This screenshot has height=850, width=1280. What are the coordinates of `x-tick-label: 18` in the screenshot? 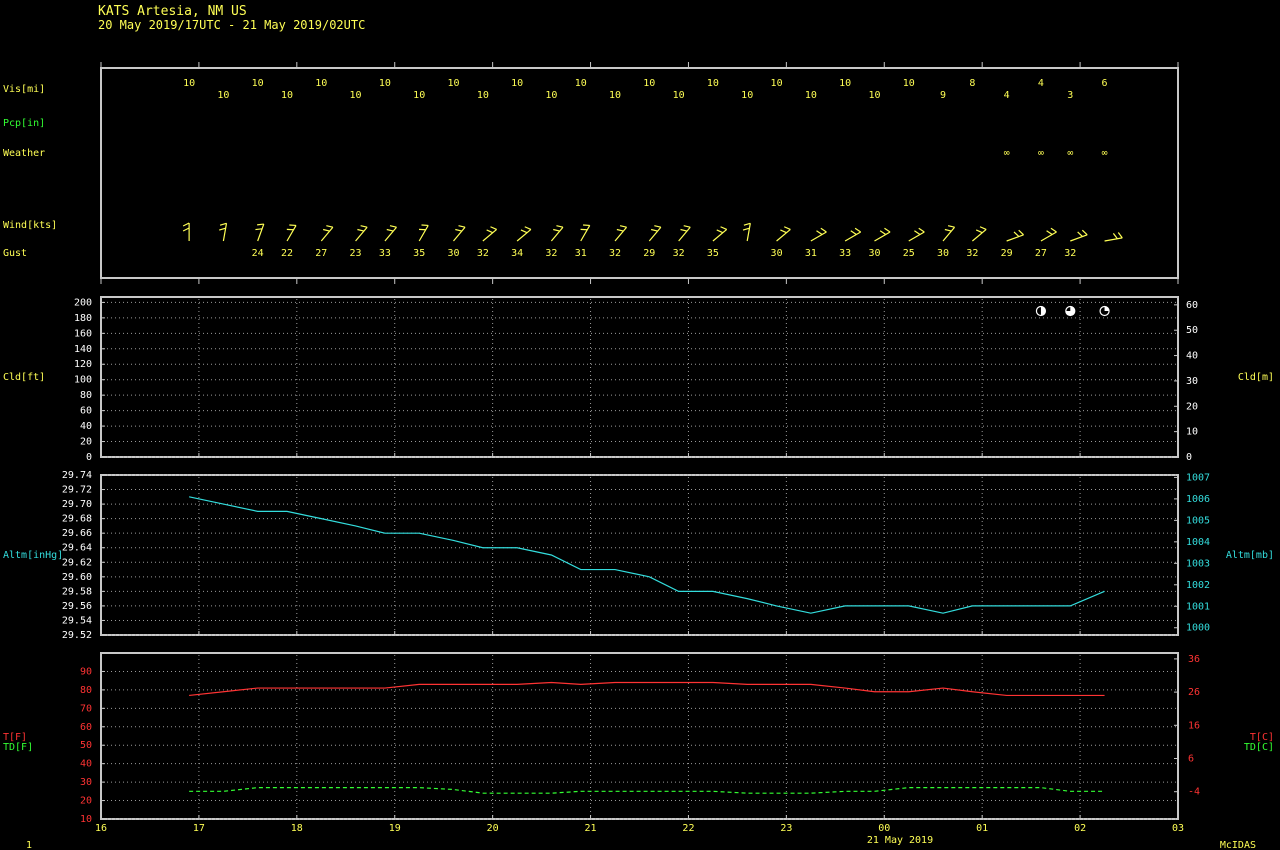 It's located at (297, 828).